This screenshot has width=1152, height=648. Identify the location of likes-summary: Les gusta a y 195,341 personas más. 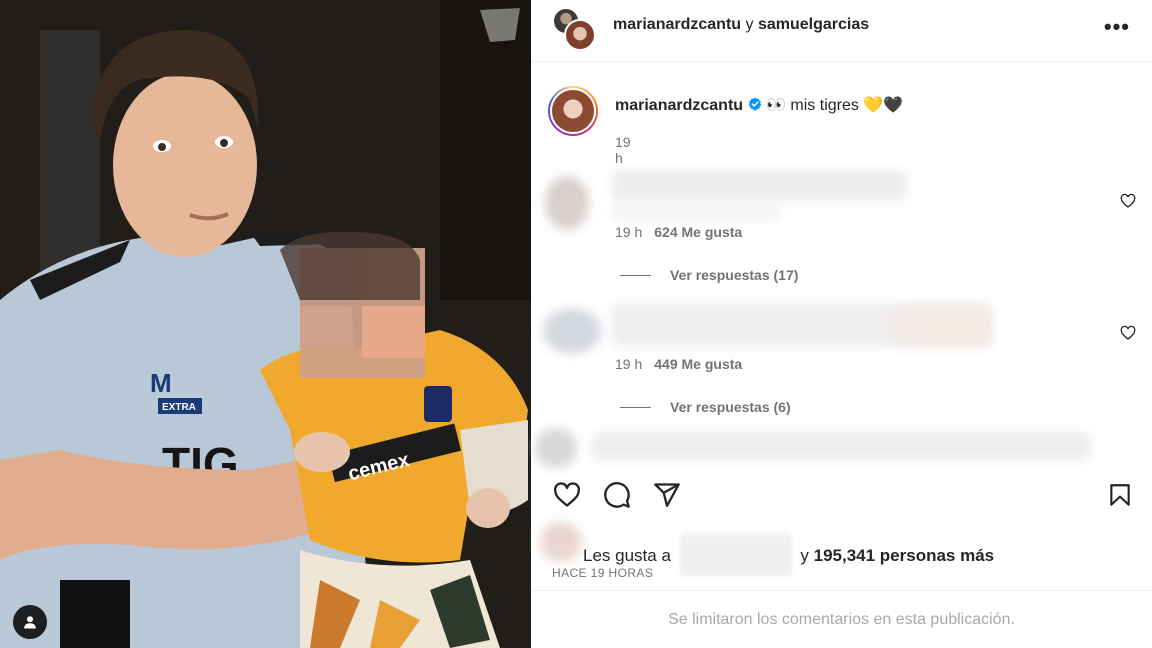
(840, 549).